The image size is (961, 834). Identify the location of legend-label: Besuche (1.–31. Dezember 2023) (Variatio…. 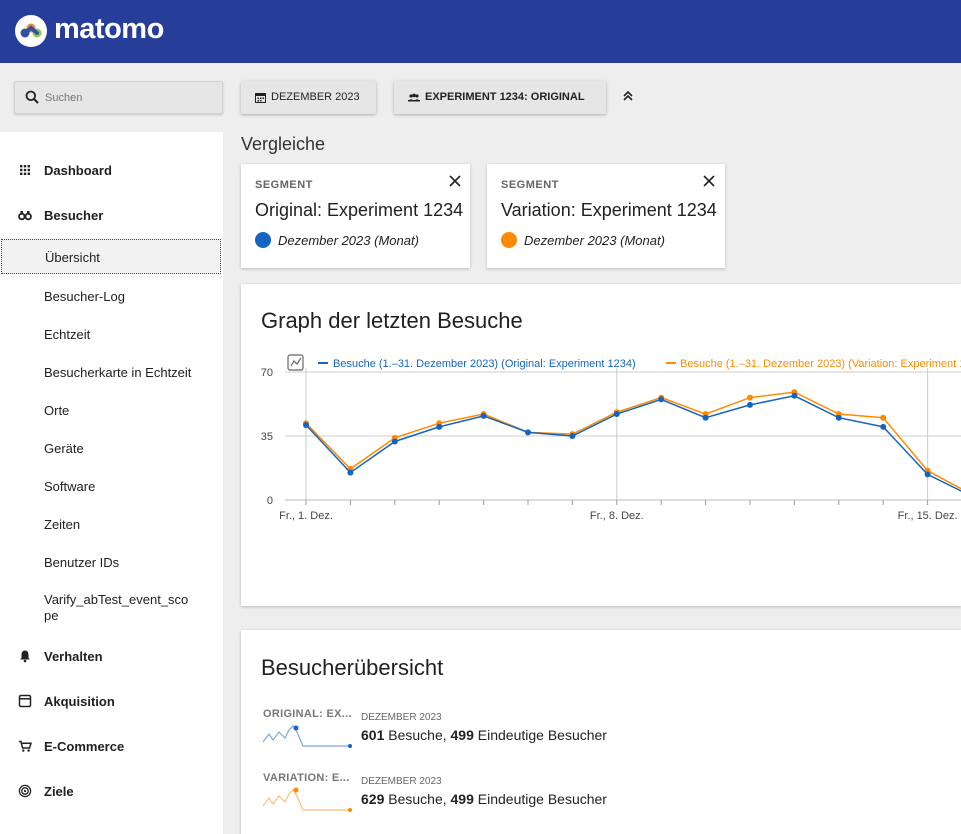
(820, 364).